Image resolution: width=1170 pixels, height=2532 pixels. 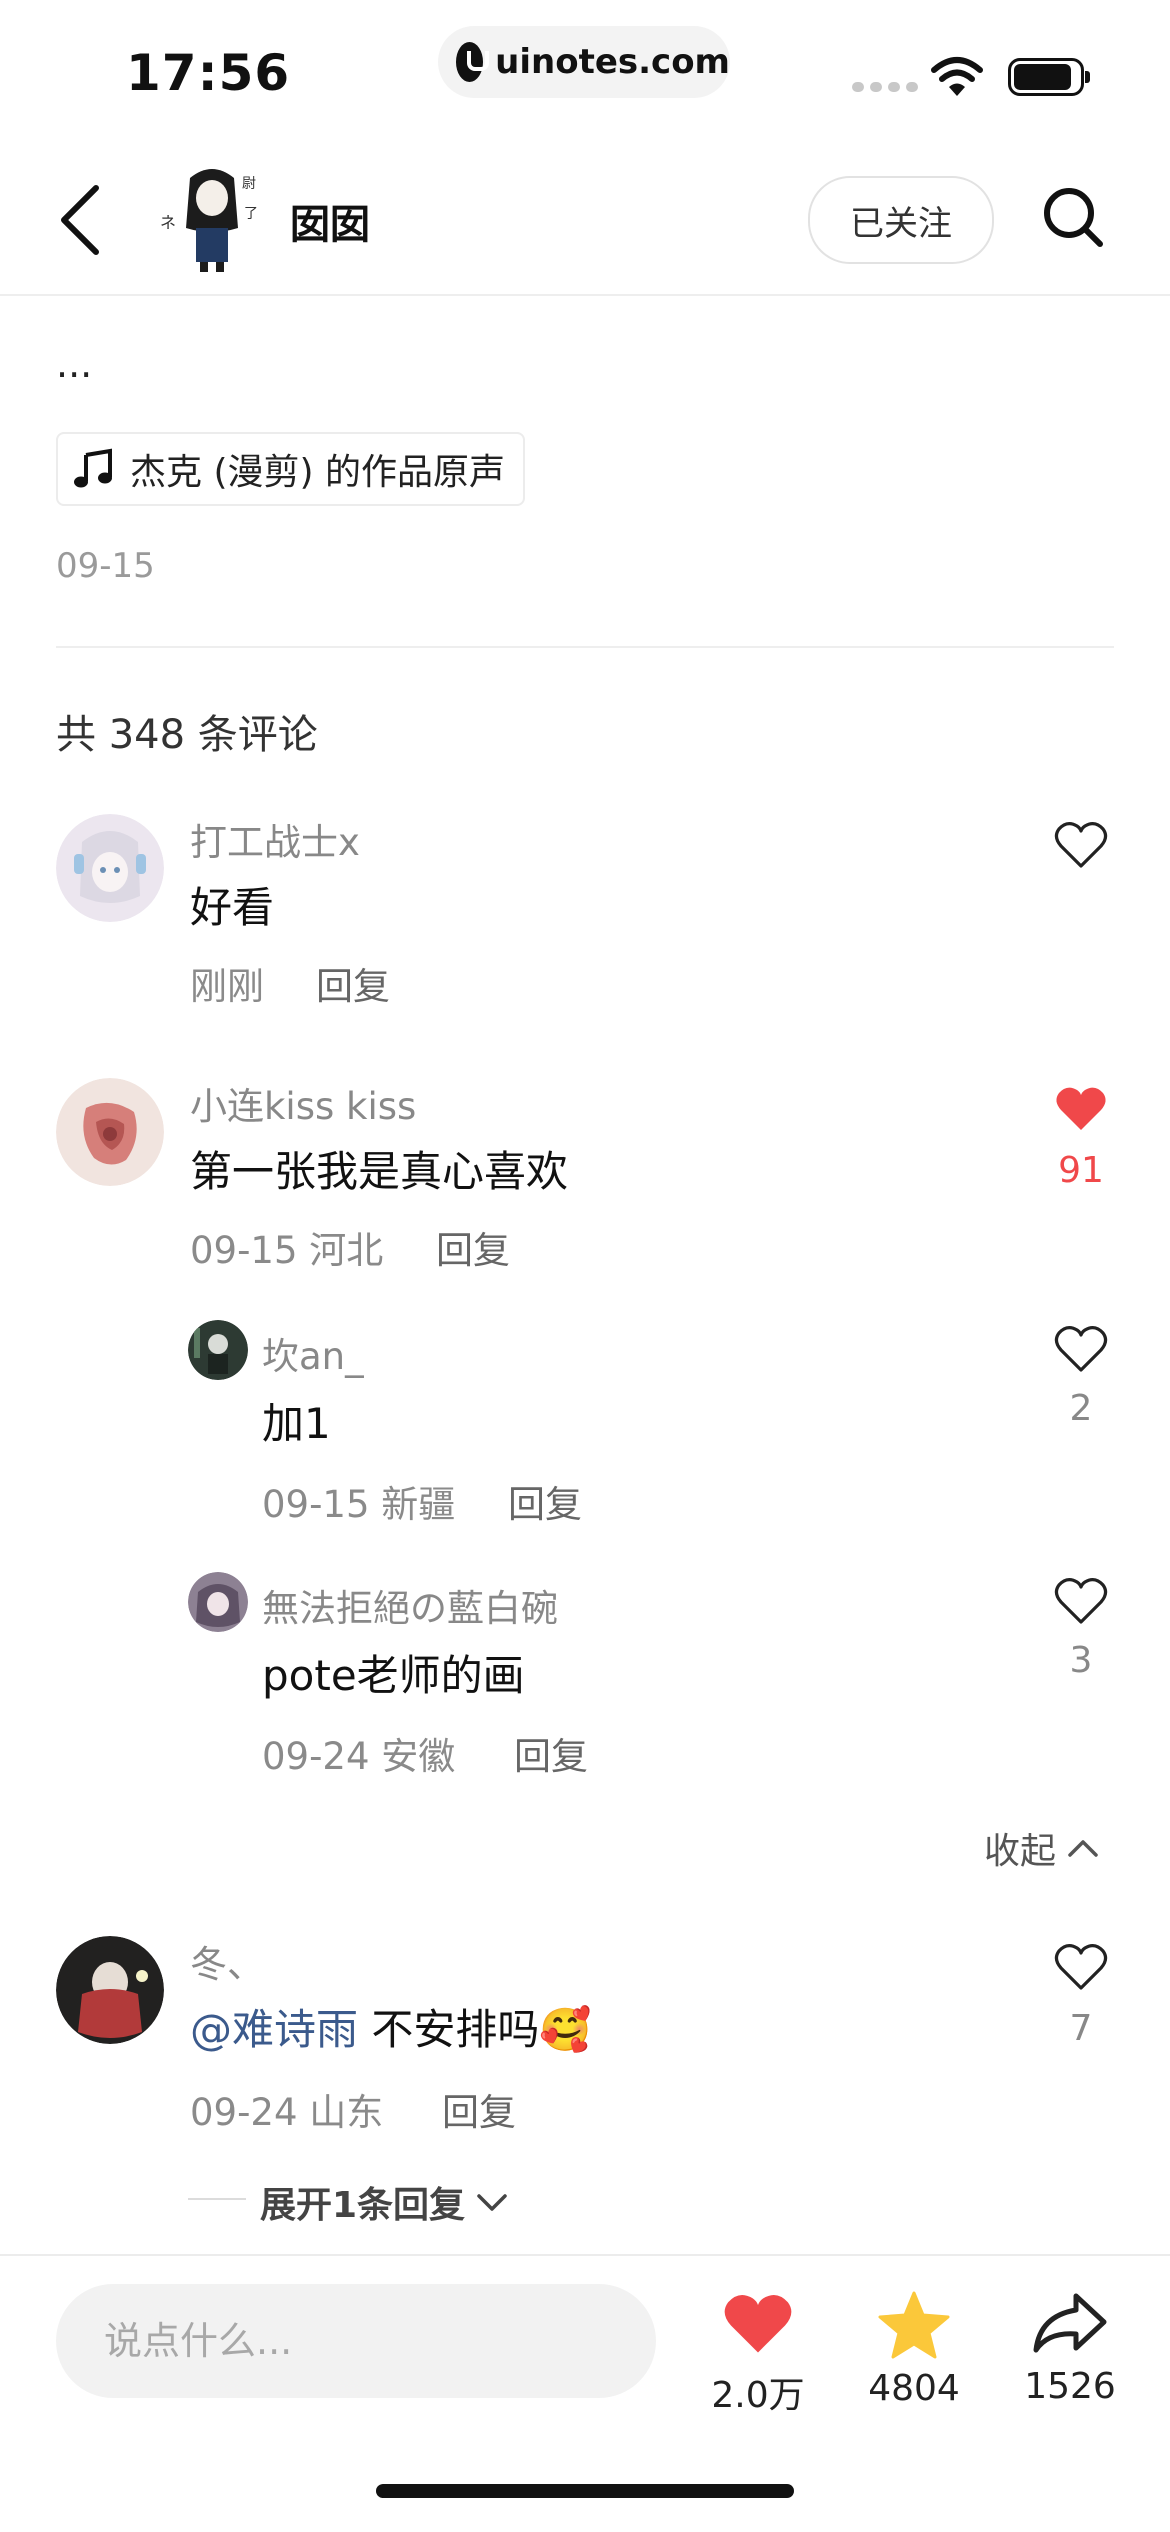 What do you see at coordinates (1083, 1848) in the screenshot?
I see `chevron-up-icon` at bounding box center [1083, 1848].